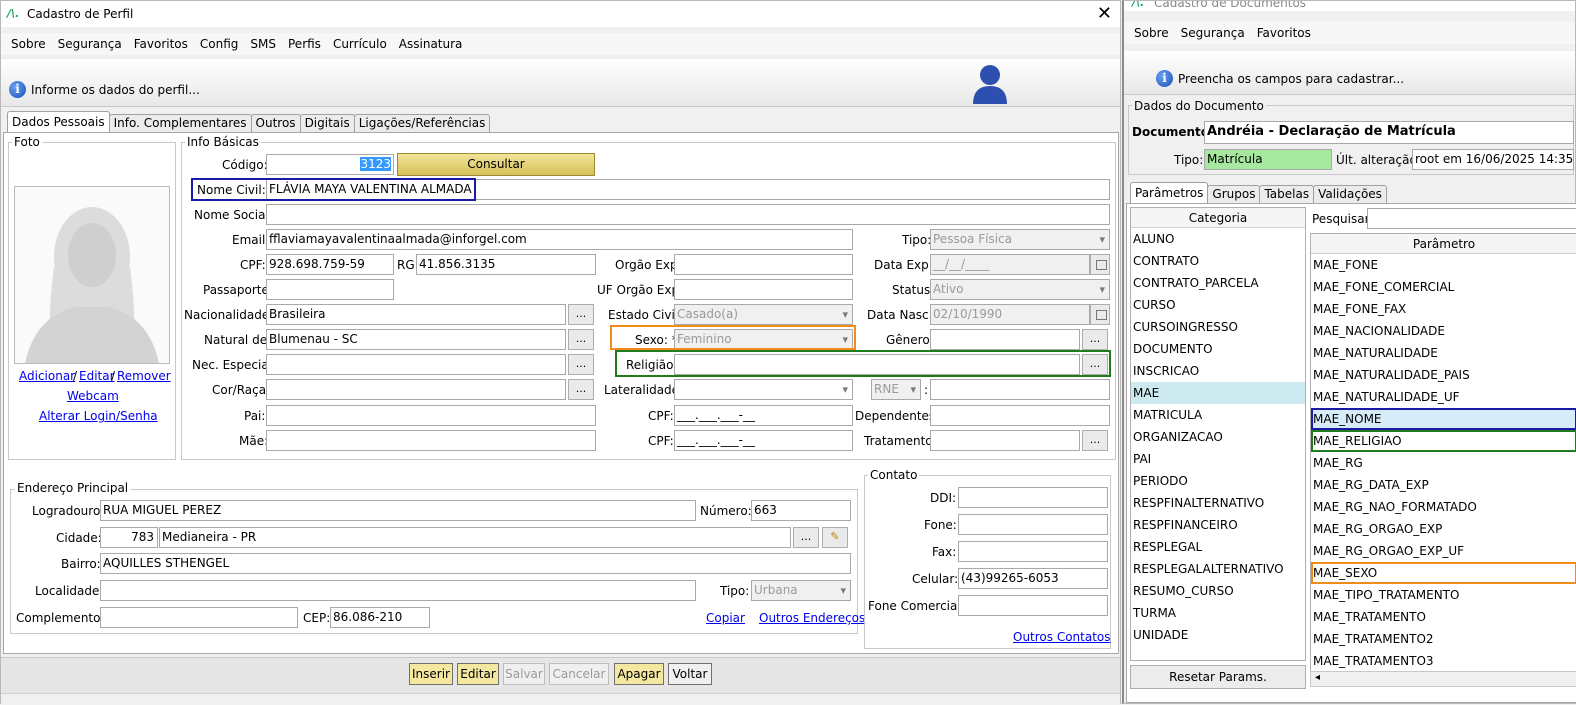 The image size is (1576, 705). What do you see at coordinates (161, 44) in the screenshot?
I see `menu-favoritos: Favoritos` at bounding box center [161, 44].